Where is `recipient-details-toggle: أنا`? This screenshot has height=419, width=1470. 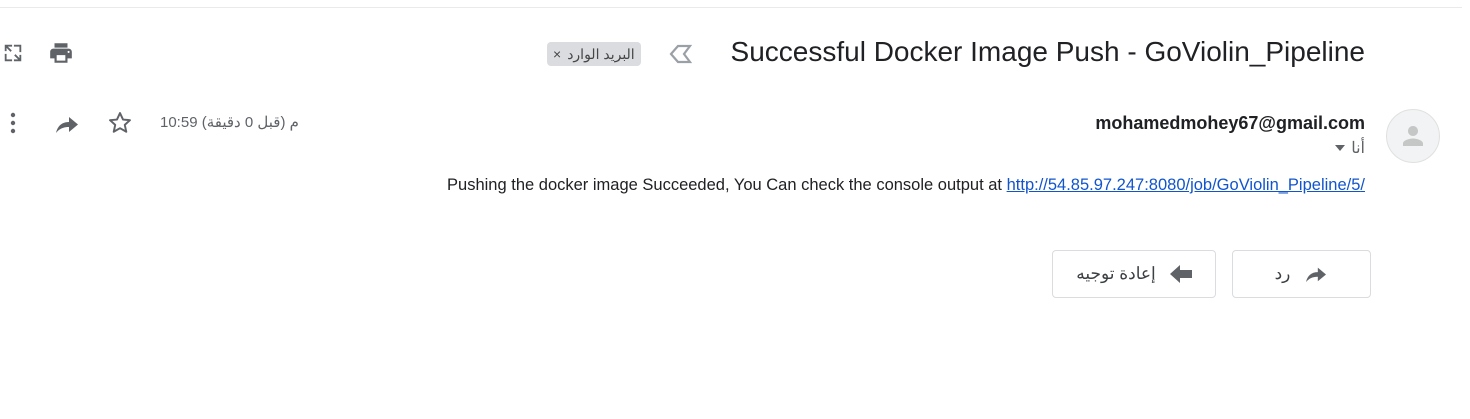 recipient-details-toggle: أنا is located at coordinates (1350, 148).